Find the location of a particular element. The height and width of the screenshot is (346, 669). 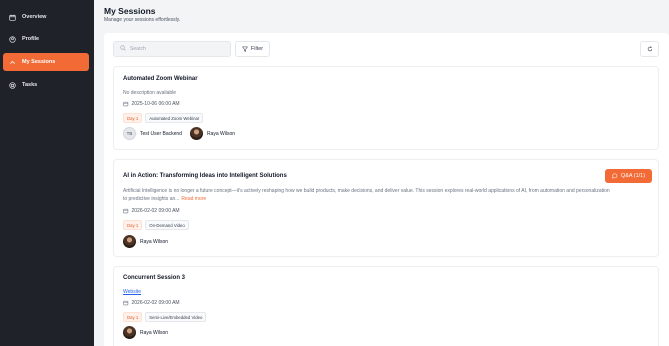

chat-icon is located at coordinates (616, 176).